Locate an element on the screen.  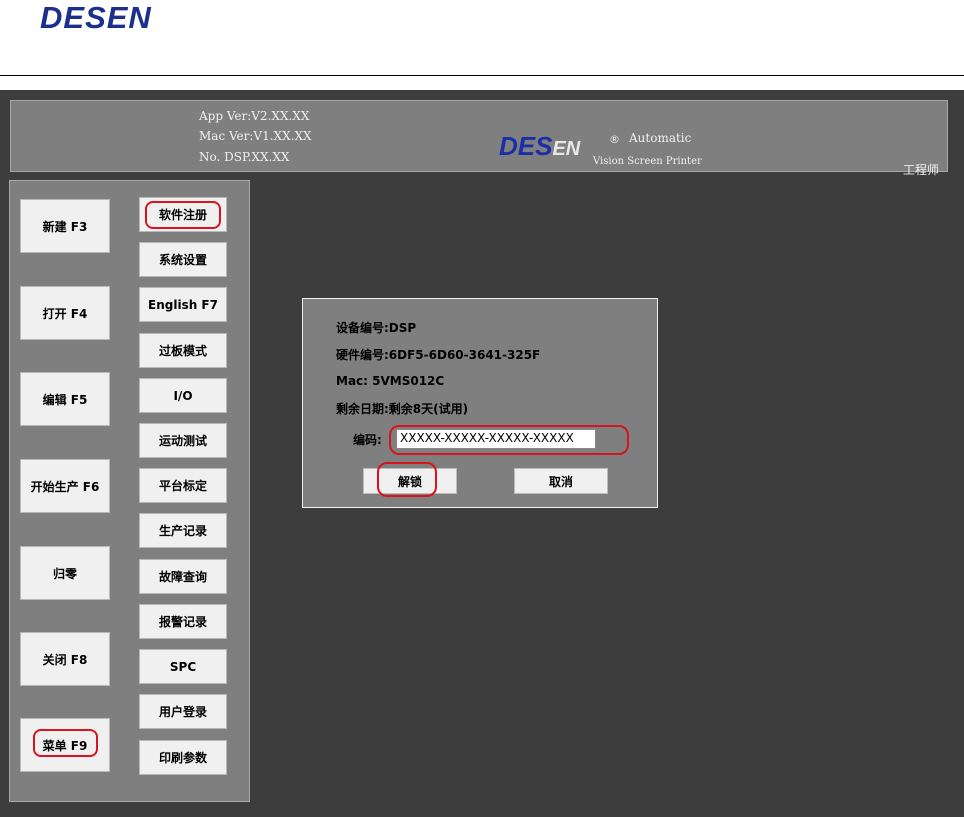
english-button: English F7 is located at coordinates (183, 304).